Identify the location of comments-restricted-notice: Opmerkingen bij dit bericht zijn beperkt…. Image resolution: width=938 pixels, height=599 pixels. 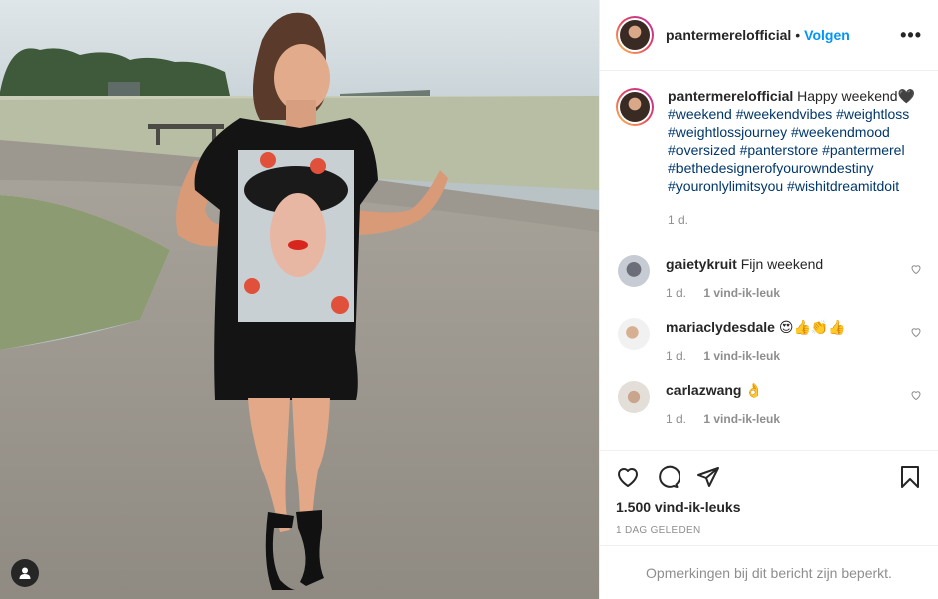
(769, 572).